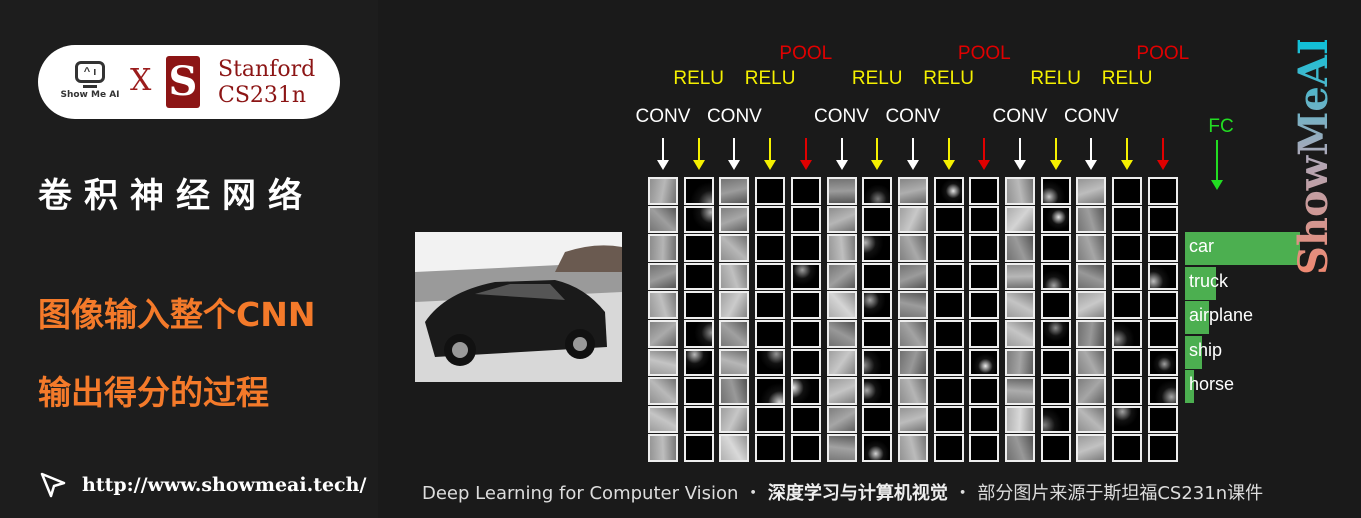 Image resolution: width=1361 pixels, height=518 pixels. What do you see at coordinates (177, 314) in the screenshot?
I see `subtitle-line1: 图像输入整个CNN` at bounding box center [177, 314].